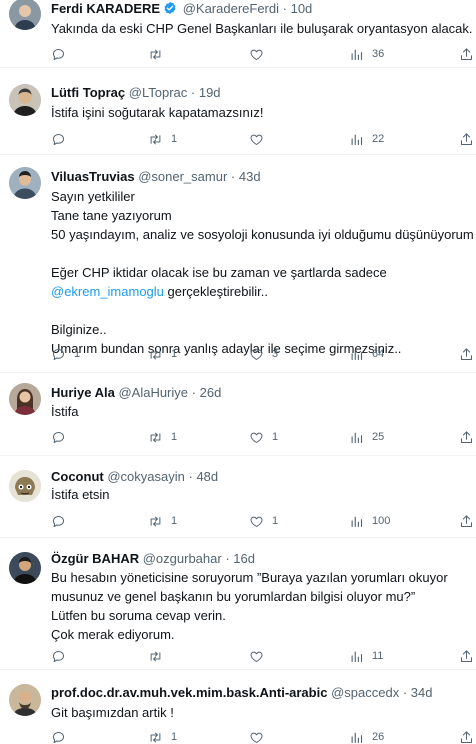 This screenshot has width=476, height=744. Describe the element at coordinates (302, 8) in the screenshot. I see `tweet-timestamp: 10d` at that location.